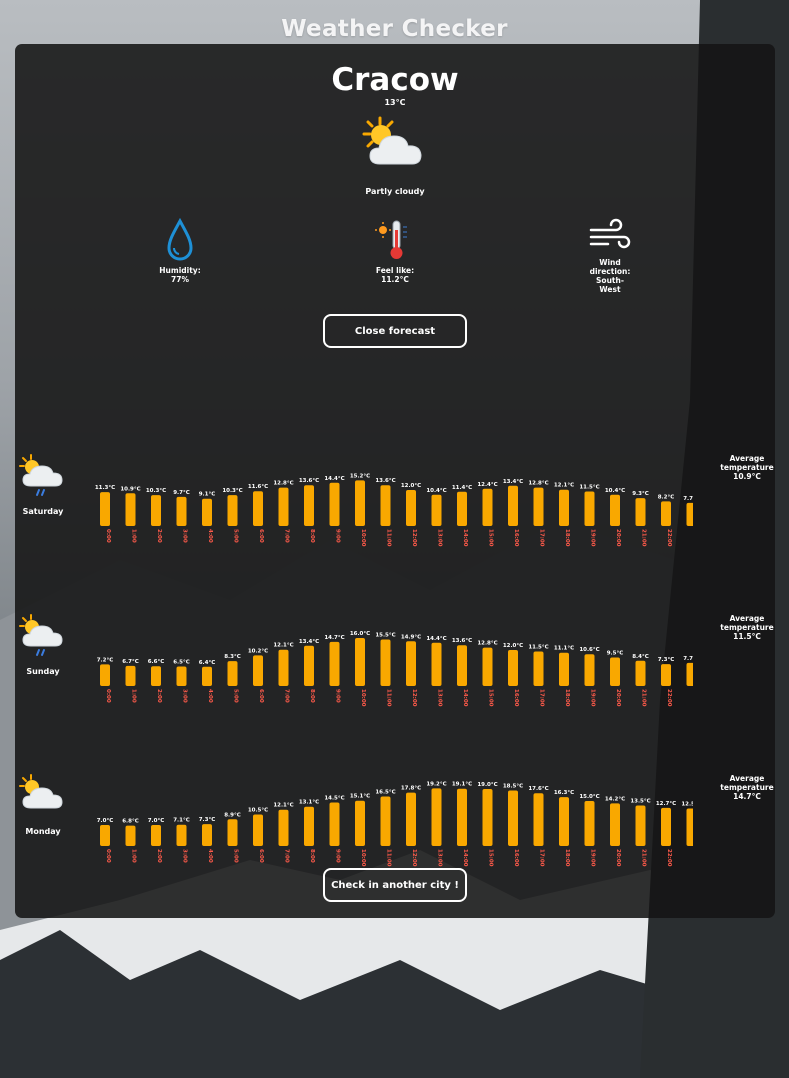  I want to click on temperature-value-label: 16.3°C, so click(564, 793).